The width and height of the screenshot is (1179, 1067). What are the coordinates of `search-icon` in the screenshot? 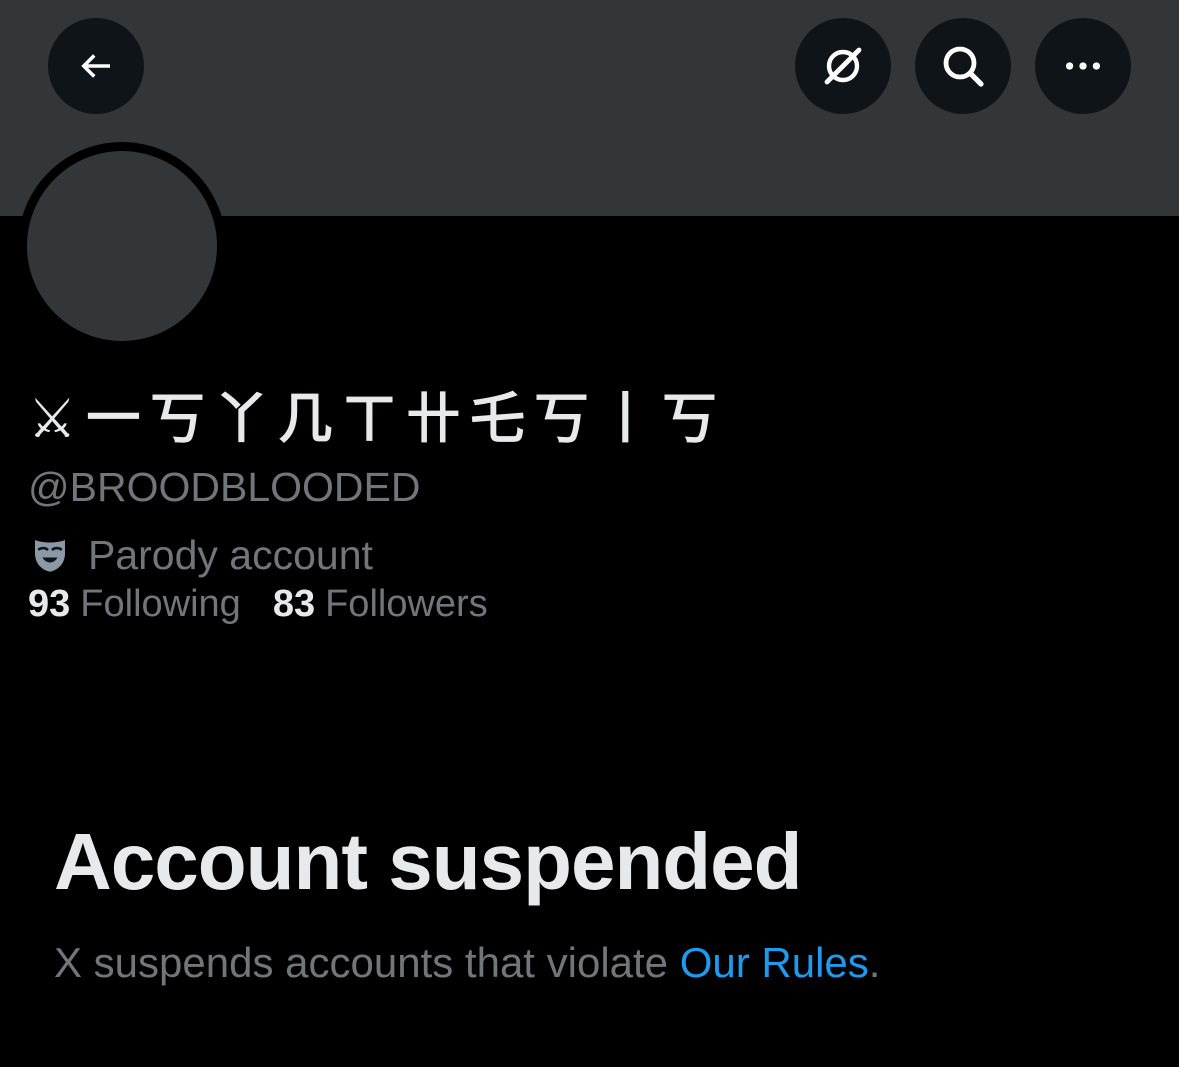 It's located at (963, 66).